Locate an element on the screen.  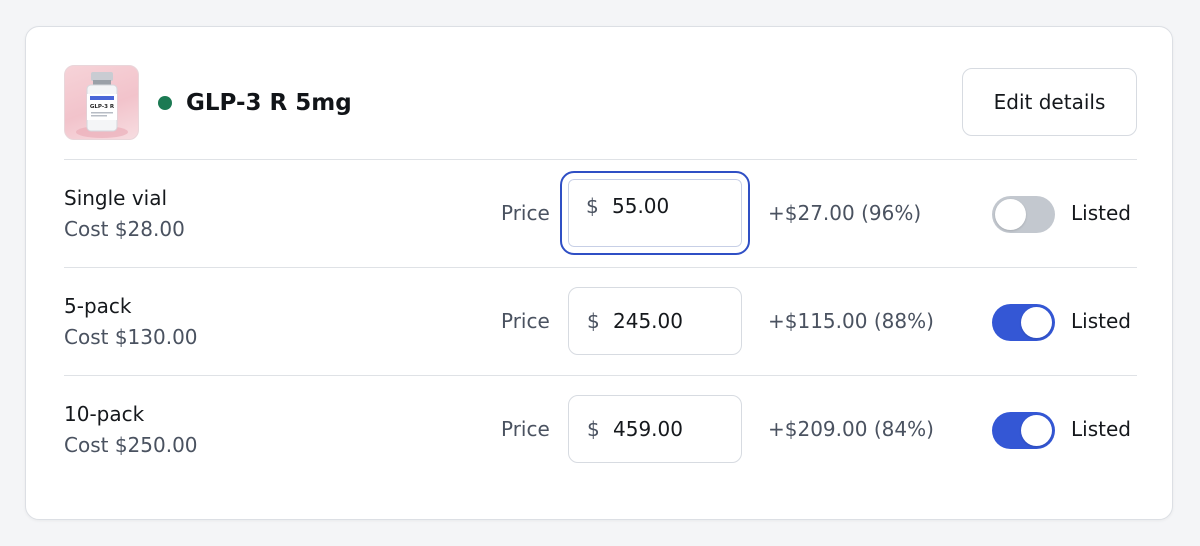
margin-text: +$115.00 (88%) is located at coordinates (851, 321).